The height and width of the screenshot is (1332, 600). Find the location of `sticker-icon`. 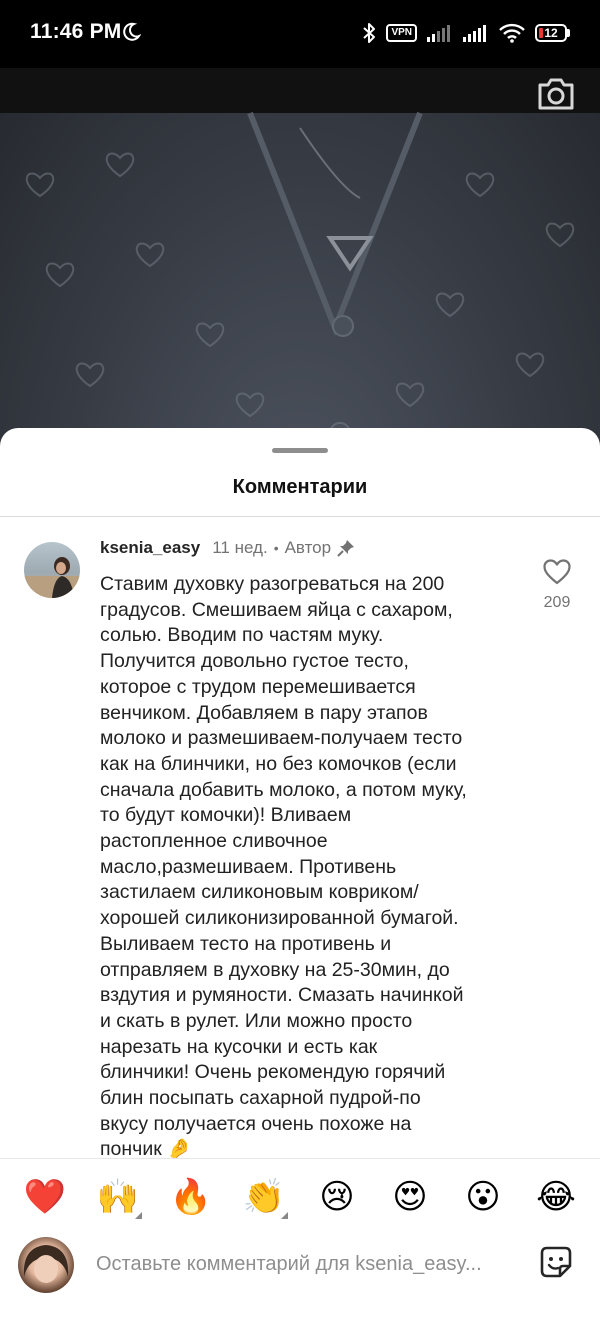

sticker-icon is located at coordinates (556, 1262).